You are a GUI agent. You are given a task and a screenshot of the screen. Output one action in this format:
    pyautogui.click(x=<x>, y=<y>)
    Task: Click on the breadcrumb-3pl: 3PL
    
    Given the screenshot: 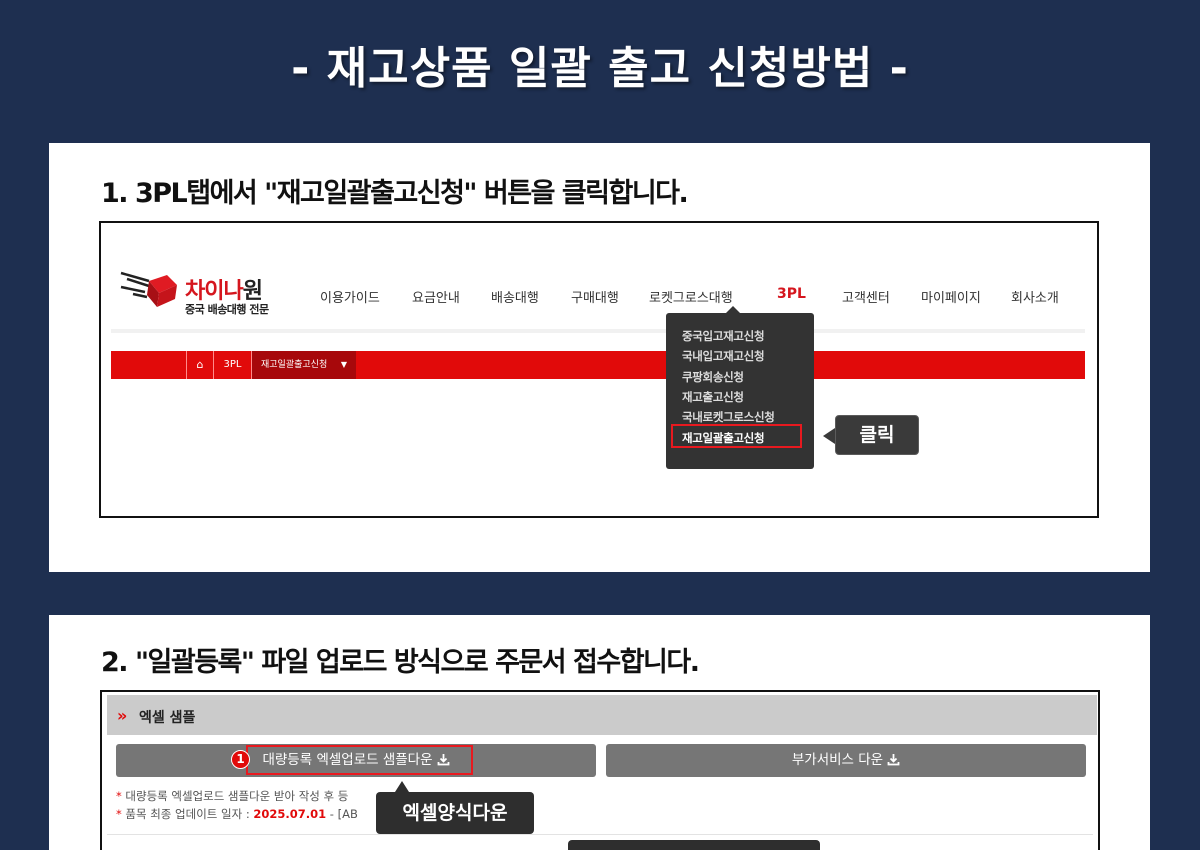 What is the action you would take?
    pyautogui.click(x=233, y=365)
    